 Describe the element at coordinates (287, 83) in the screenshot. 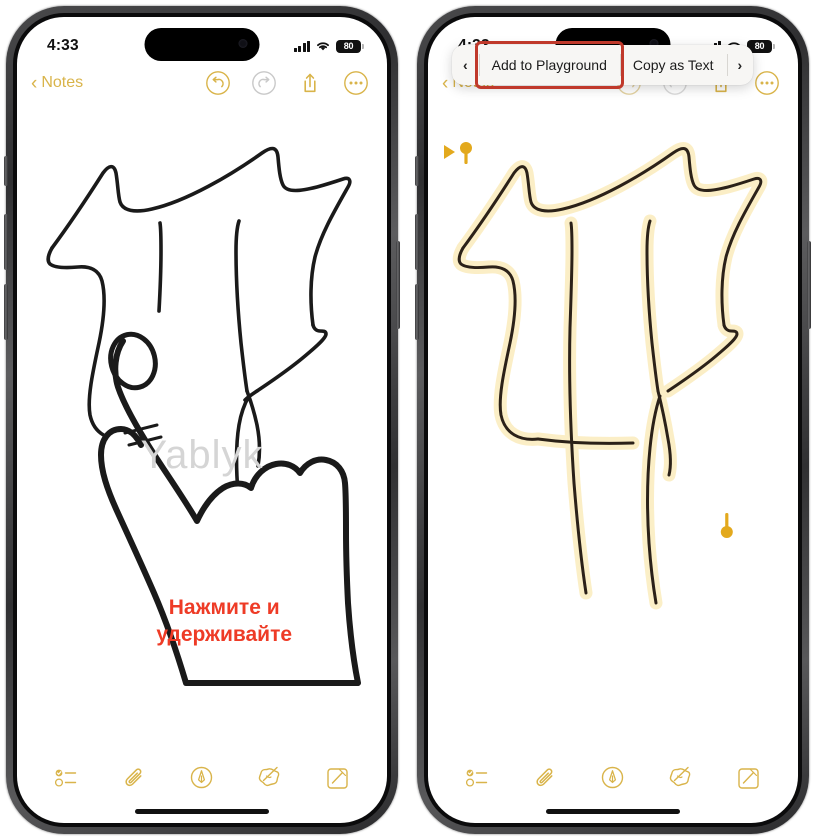

I see `nav-actions` at that location.